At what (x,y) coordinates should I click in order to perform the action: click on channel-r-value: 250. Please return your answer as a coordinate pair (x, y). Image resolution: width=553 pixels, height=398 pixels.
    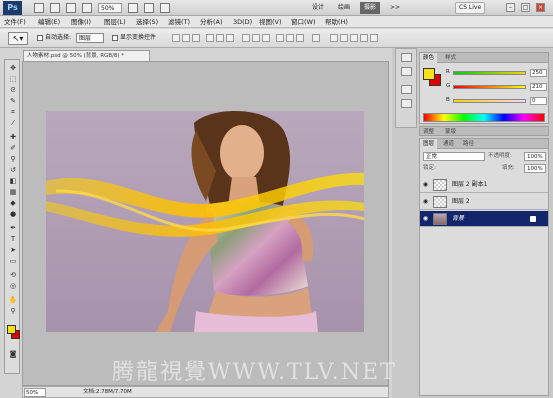
    Looking at the image, I should click on (538, 73).